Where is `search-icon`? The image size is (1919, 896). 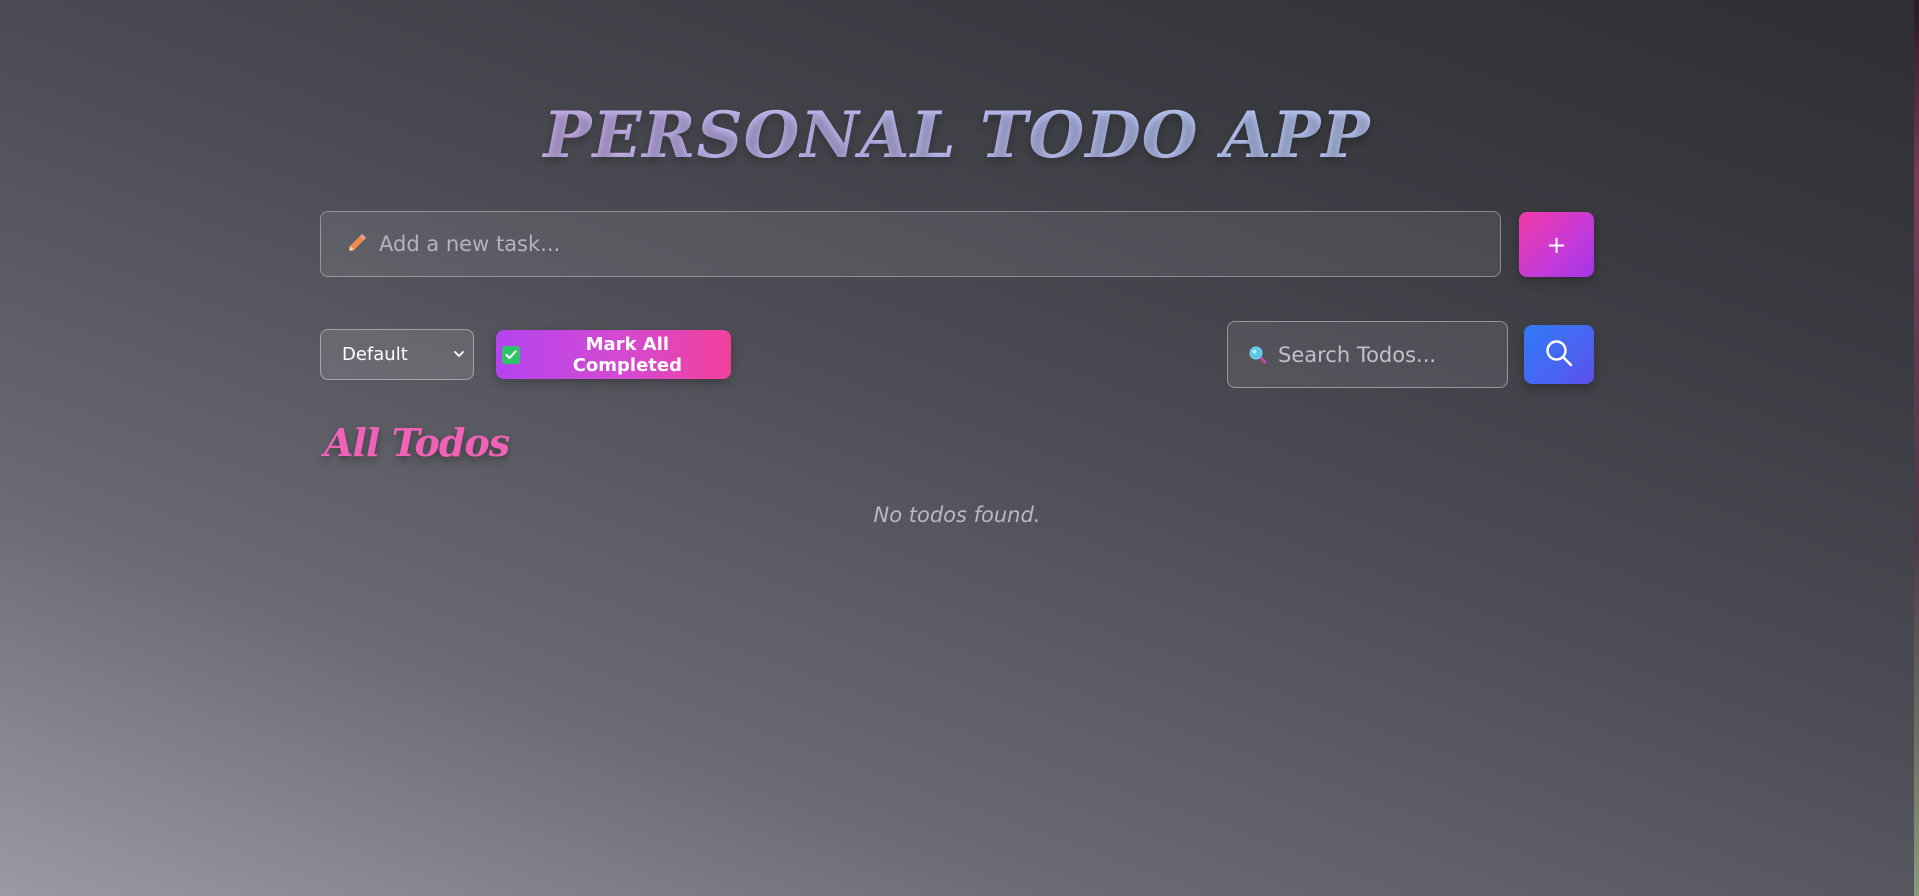
search-icon is located at coordinates (1559, 354).